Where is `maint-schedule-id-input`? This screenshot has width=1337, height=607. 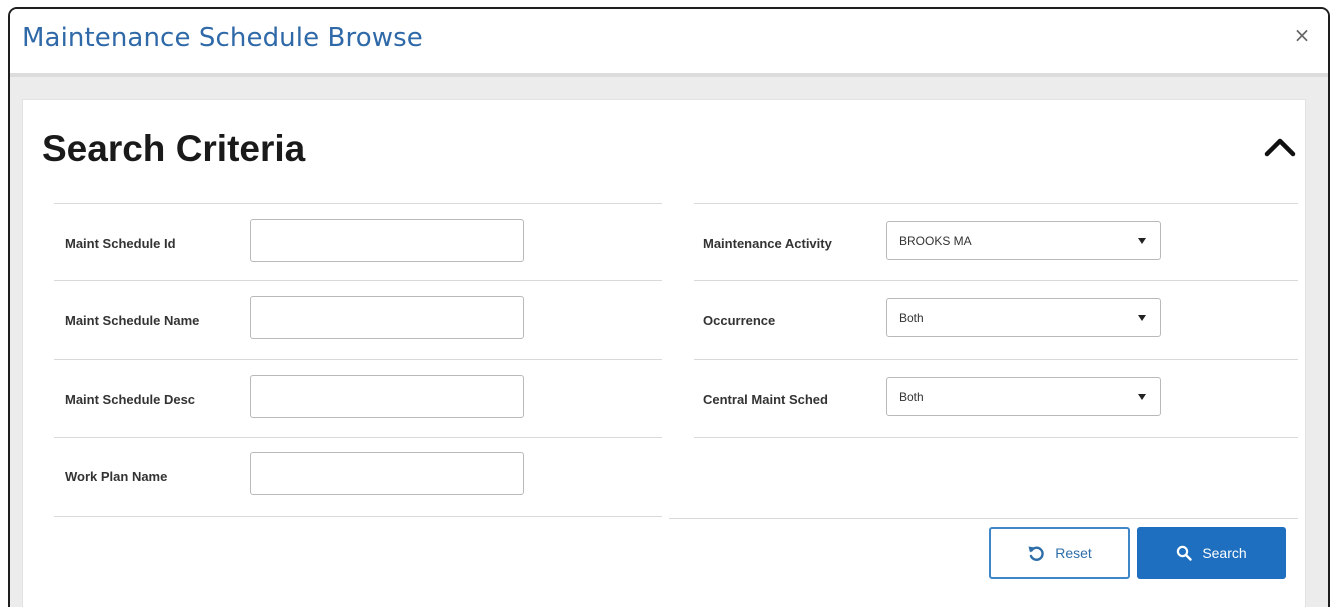
maint-schedule-id-input is located at coordinates (387, 240).